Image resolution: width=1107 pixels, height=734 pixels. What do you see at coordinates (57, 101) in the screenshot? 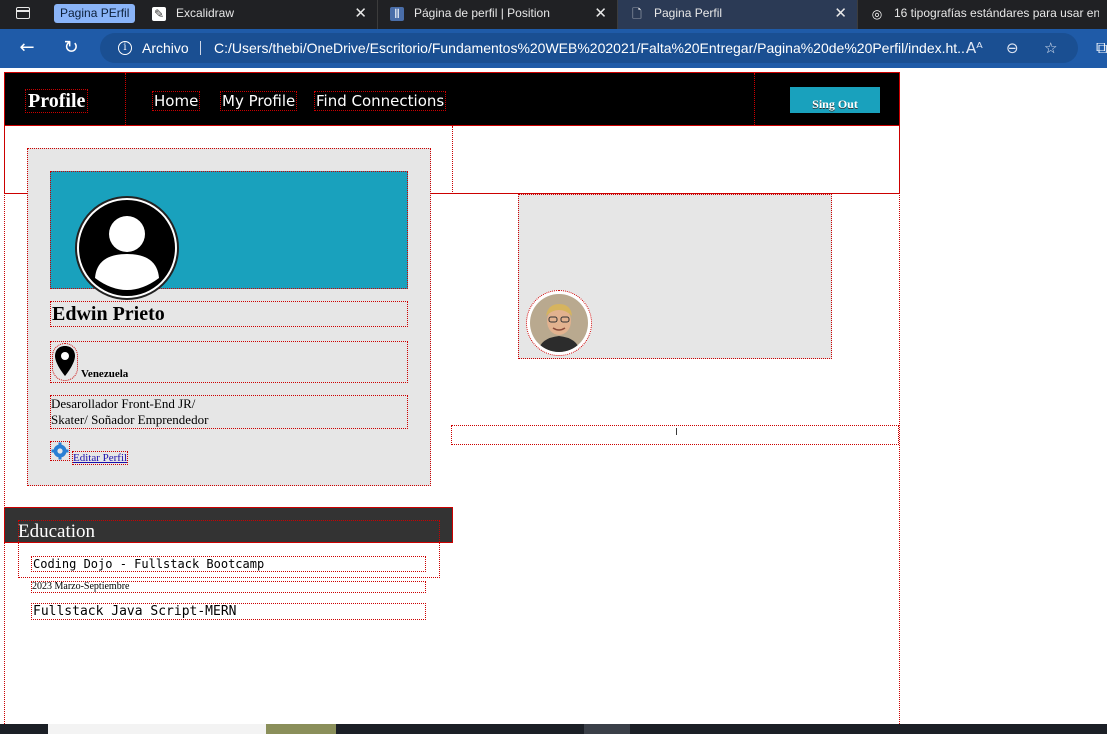
I see `brand-title: Profile` at bounding box center [57, 101].